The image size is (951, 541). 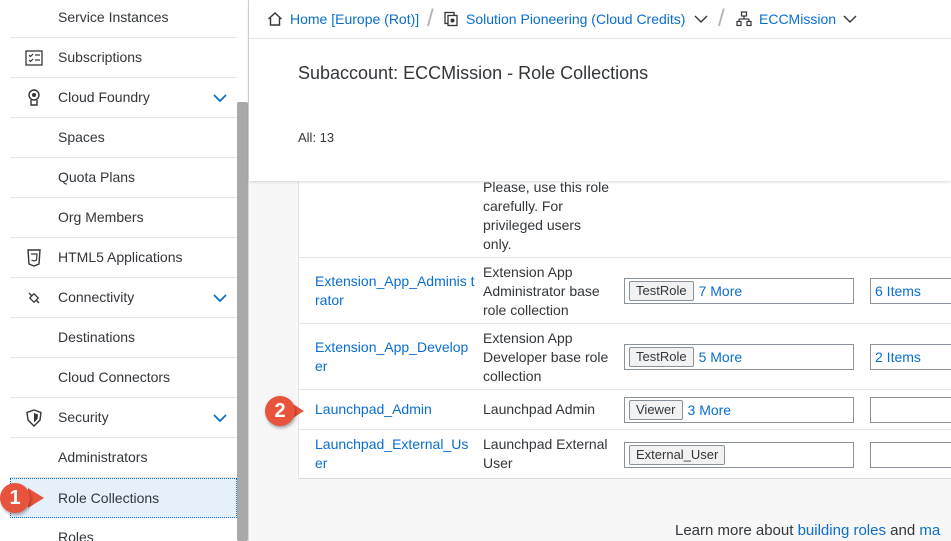 I want to click on sidebar-item-label: Spaces, so click(x=81, y=137).